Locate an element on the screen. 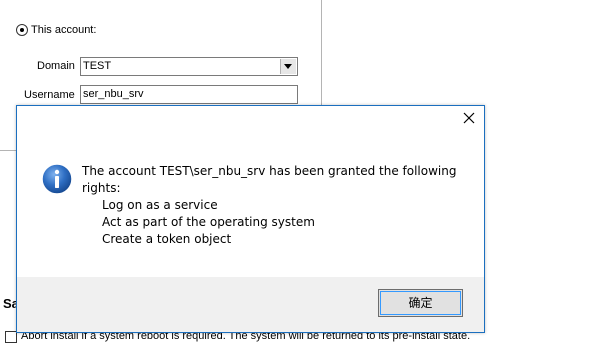  right-item: Log on as a service is located at coordinates (160, 205).